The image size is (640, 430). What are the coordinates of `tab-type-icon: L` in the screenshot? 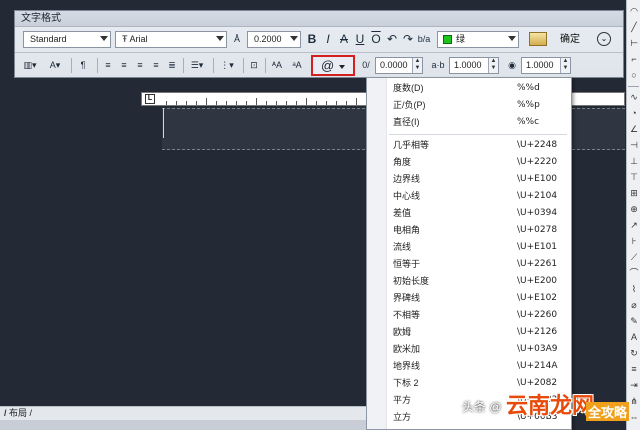 It's located at (150, 99).